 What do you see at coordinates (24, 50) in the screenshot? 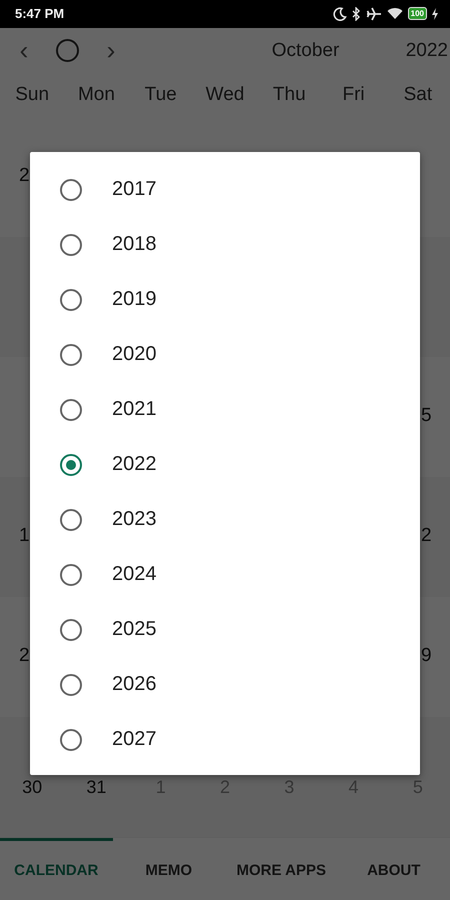
I see `previous-month-button: ‹` at bounding box center [24, 50].